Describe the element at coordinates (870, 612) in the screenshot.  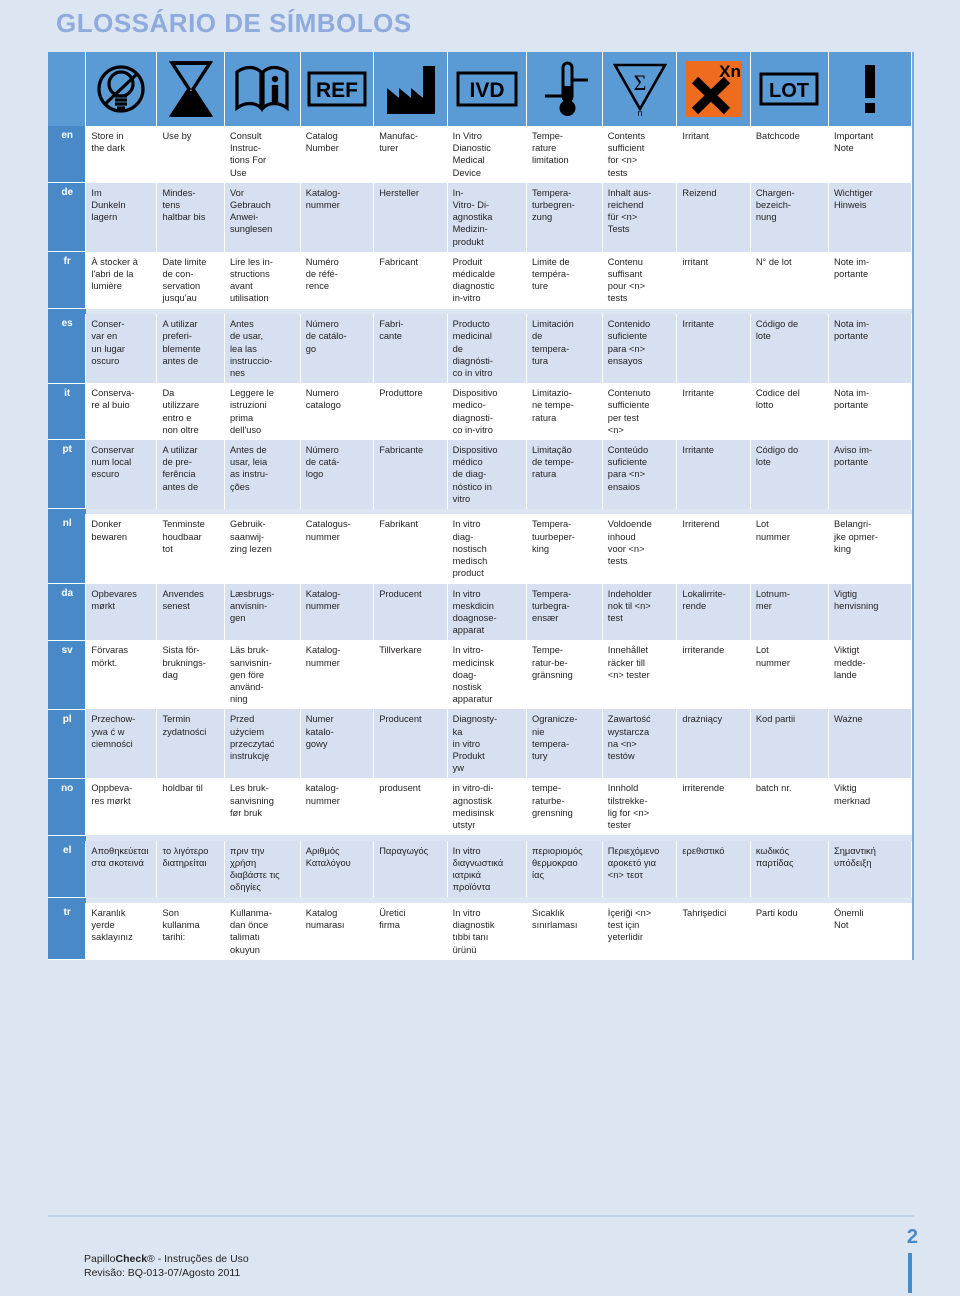
I see `cell-da-11: Vigtig henvisning` at that location.